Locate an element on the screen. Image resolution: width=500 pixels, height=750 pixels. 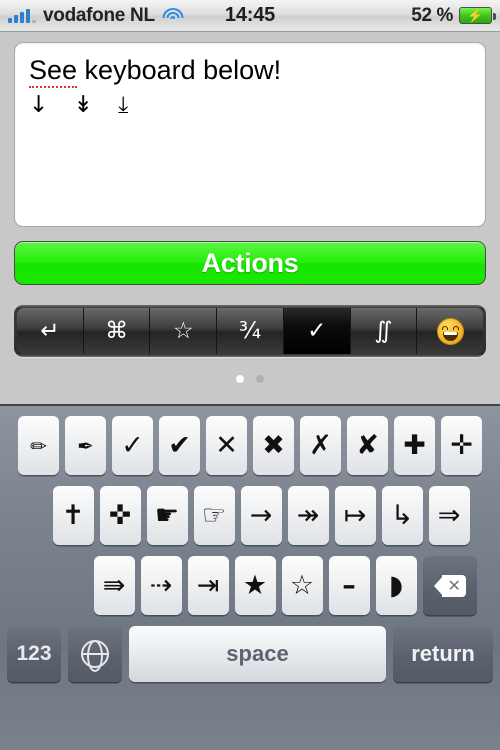
checkmark-symbol: ✓ is located at coordinates (317, 330).